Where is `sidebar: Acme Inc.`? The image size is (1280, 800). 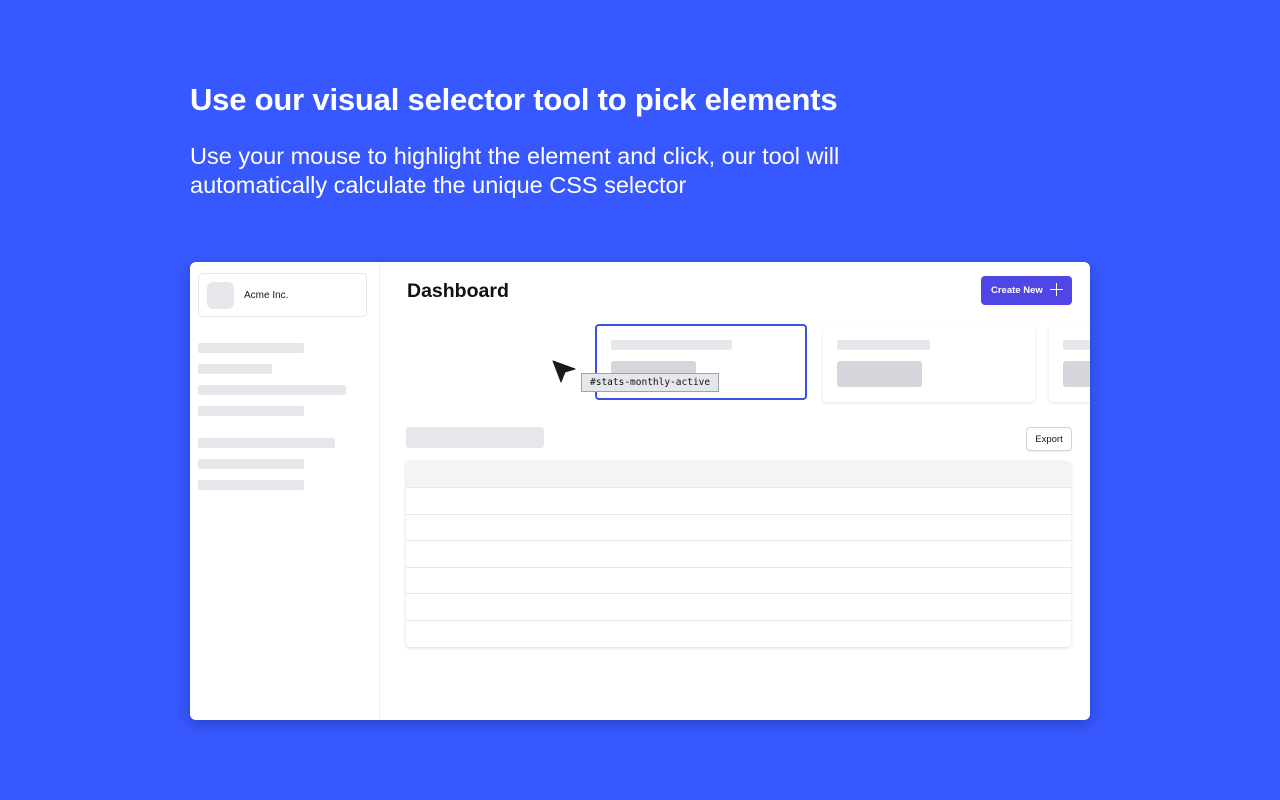
sidebar: Acme Inc. is located at coordinates (285, 491).